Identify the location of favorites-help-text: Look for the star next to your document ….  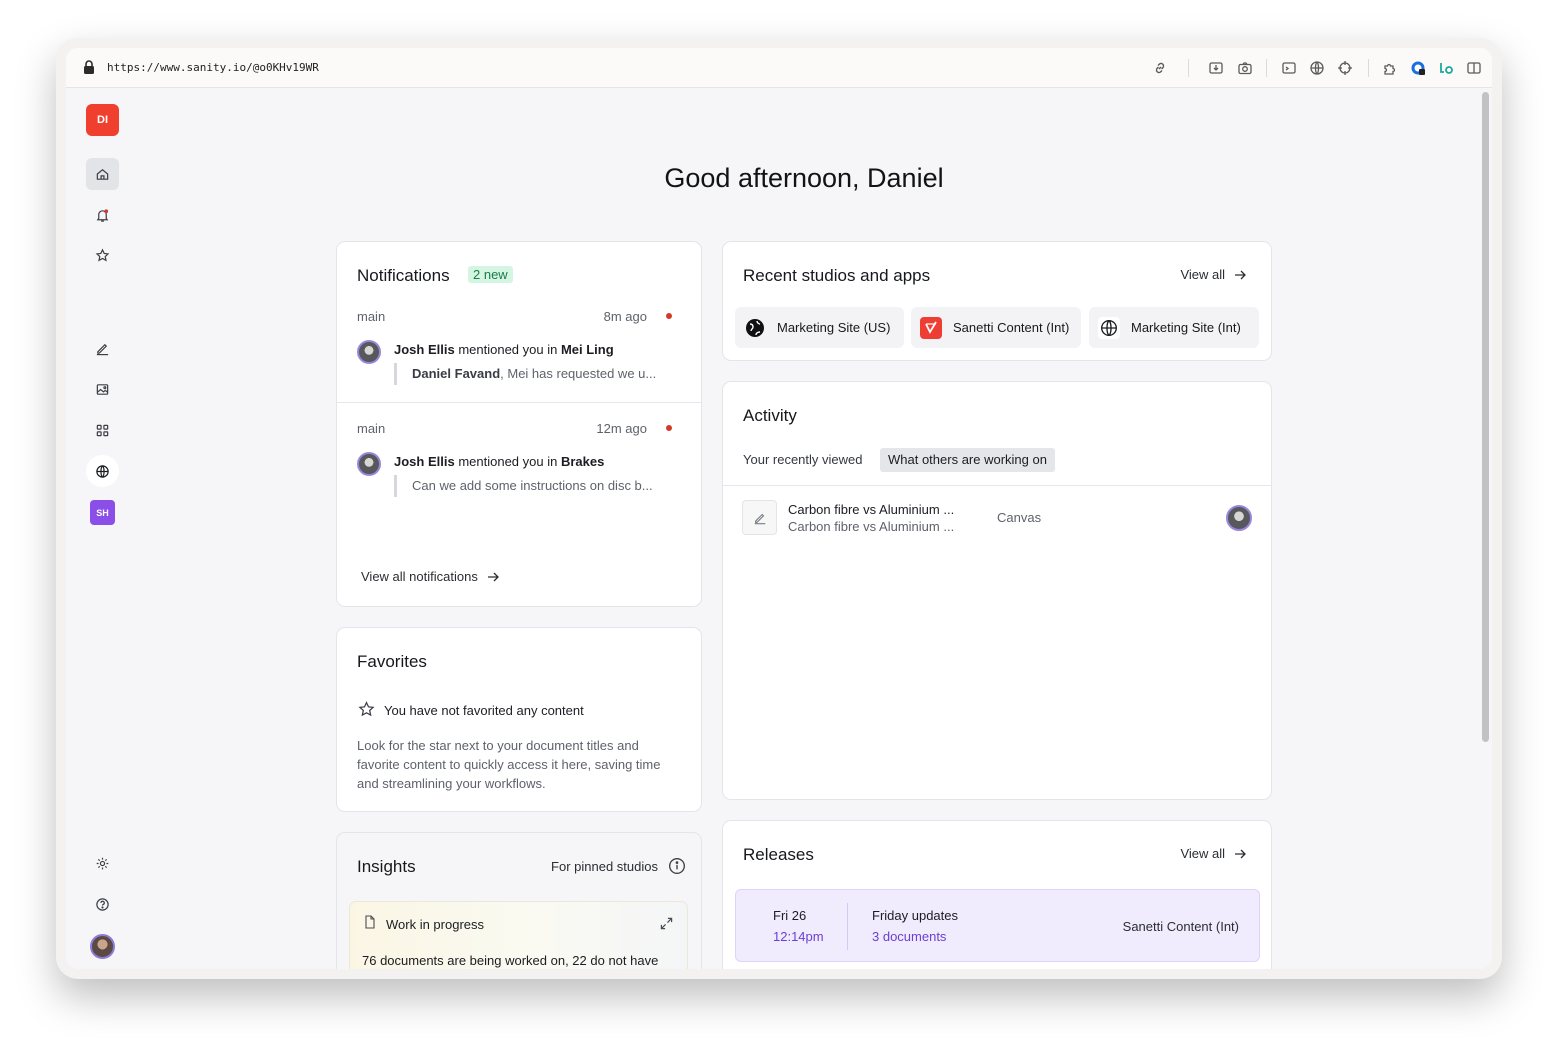
(509, 764).